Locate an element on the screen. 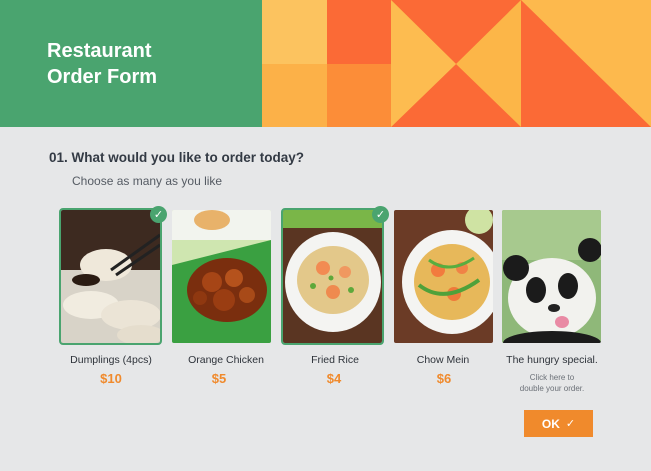 This screenshot has height=471, width=651. panda-image is located at coordinates (551, 276).